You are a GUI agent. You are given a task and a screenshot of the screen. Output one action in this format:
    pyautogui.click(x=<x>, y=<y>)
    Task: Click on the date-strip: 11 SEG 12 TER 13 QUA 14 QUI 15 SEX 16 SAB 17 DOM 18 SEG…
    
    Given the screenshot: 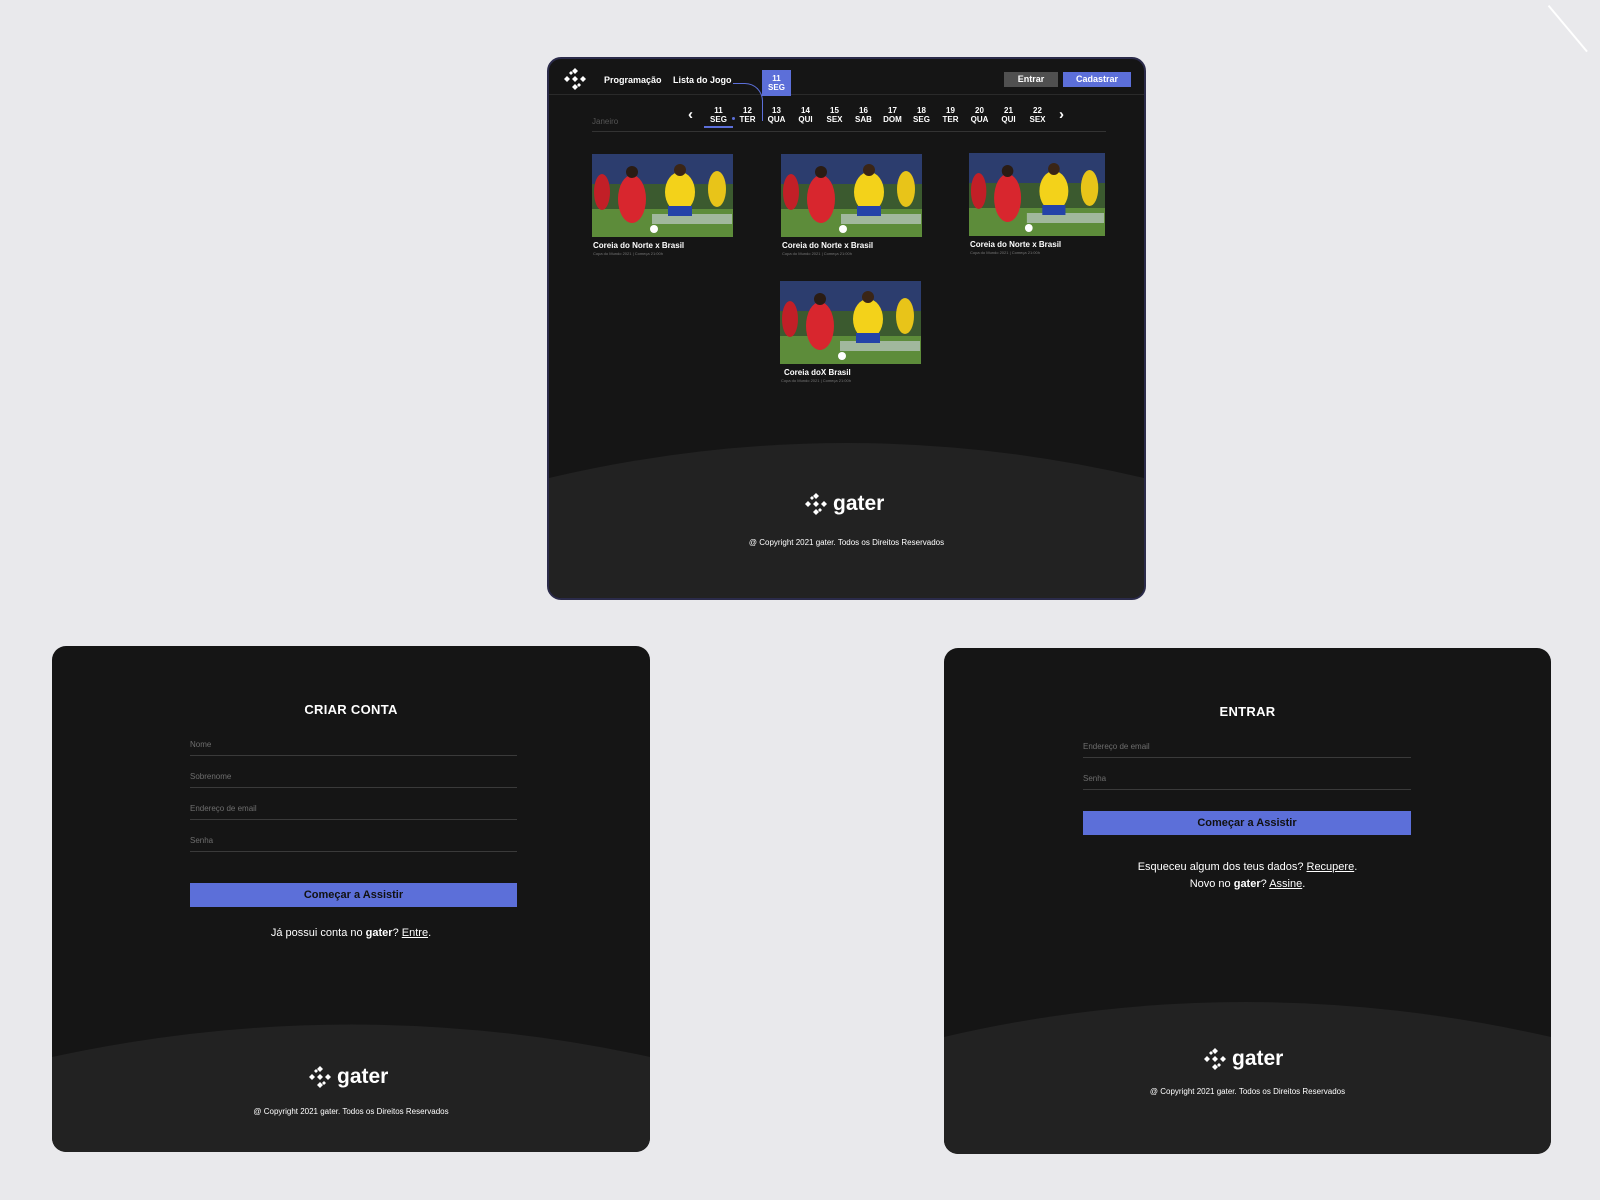 What is the action you would take?
    pyautogui.click(x=878, y=117)
    